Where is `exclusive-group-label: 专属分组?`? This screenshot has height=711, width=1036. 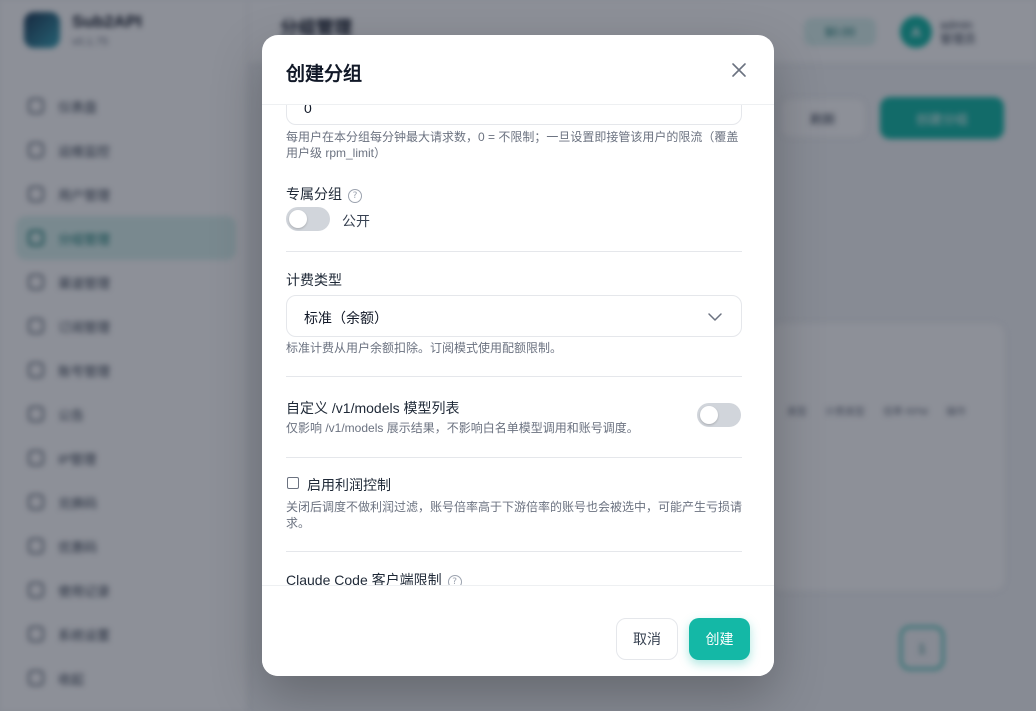
exclusive-group-label: 专属分组? is located at coordinates (324, 194).